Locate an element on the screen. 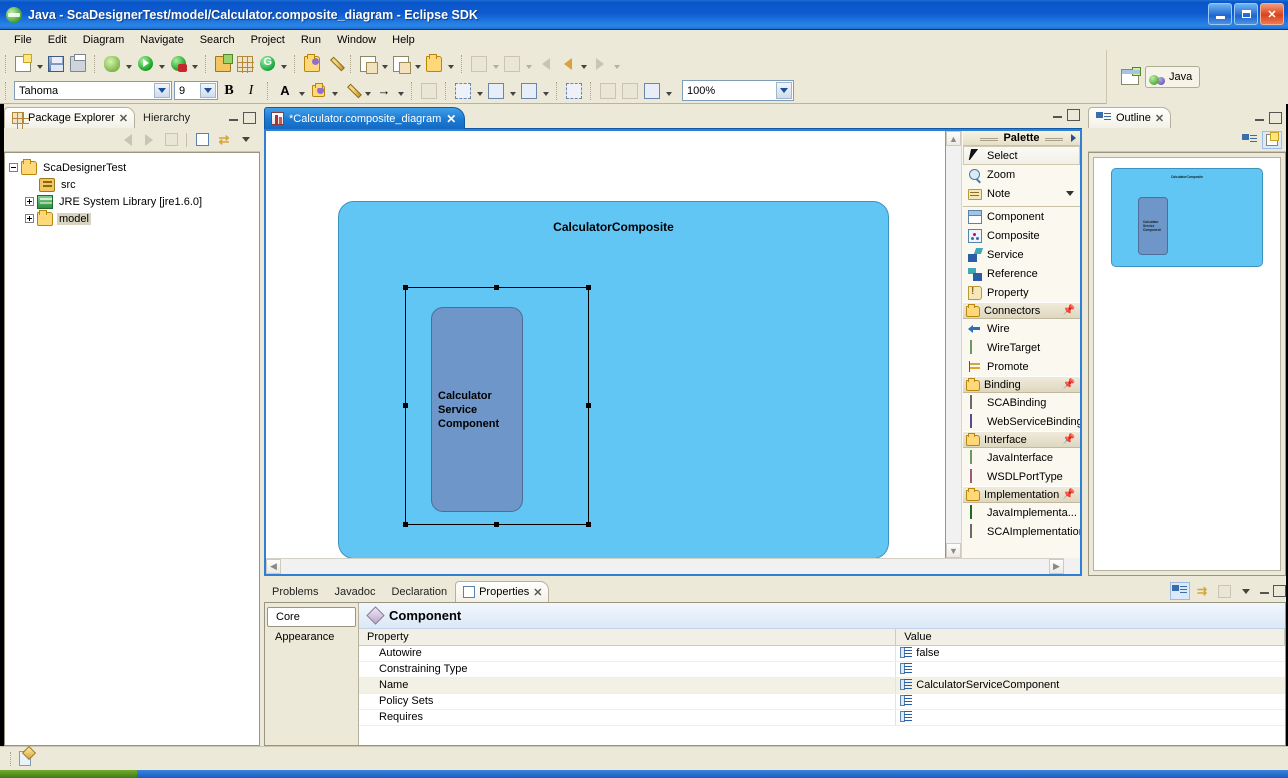 This screenshot has height=778, width=1288. copy-appearance-dropdown is located at coordinates (384, 64).